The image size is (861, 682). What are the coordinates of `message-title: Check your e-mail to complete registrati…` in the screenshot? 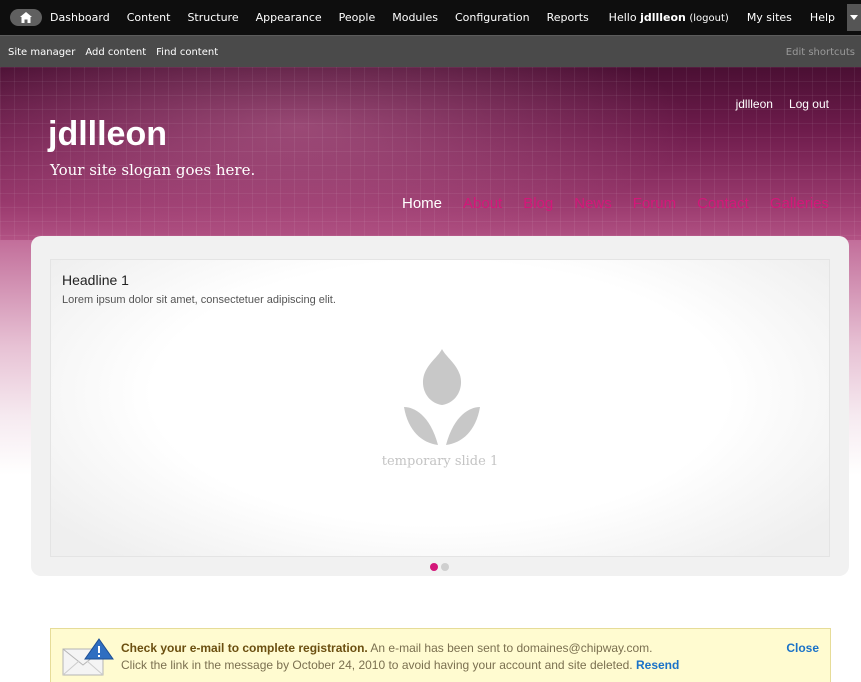 It's located at (244, 648).